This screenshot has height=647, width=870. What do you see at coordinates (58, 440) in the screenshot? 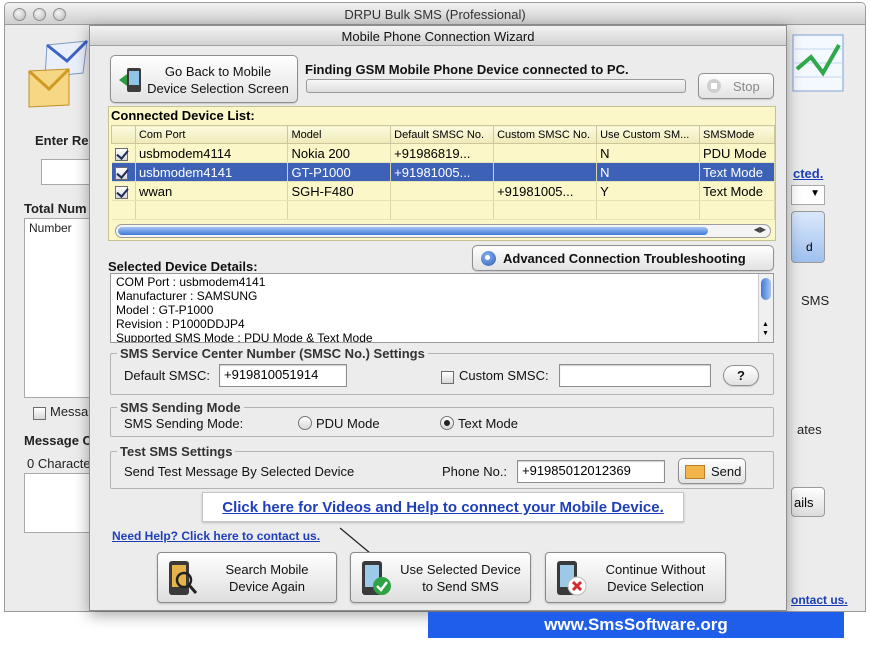
I see `message-composer-label: Message C` at bounding box center [58, 440].